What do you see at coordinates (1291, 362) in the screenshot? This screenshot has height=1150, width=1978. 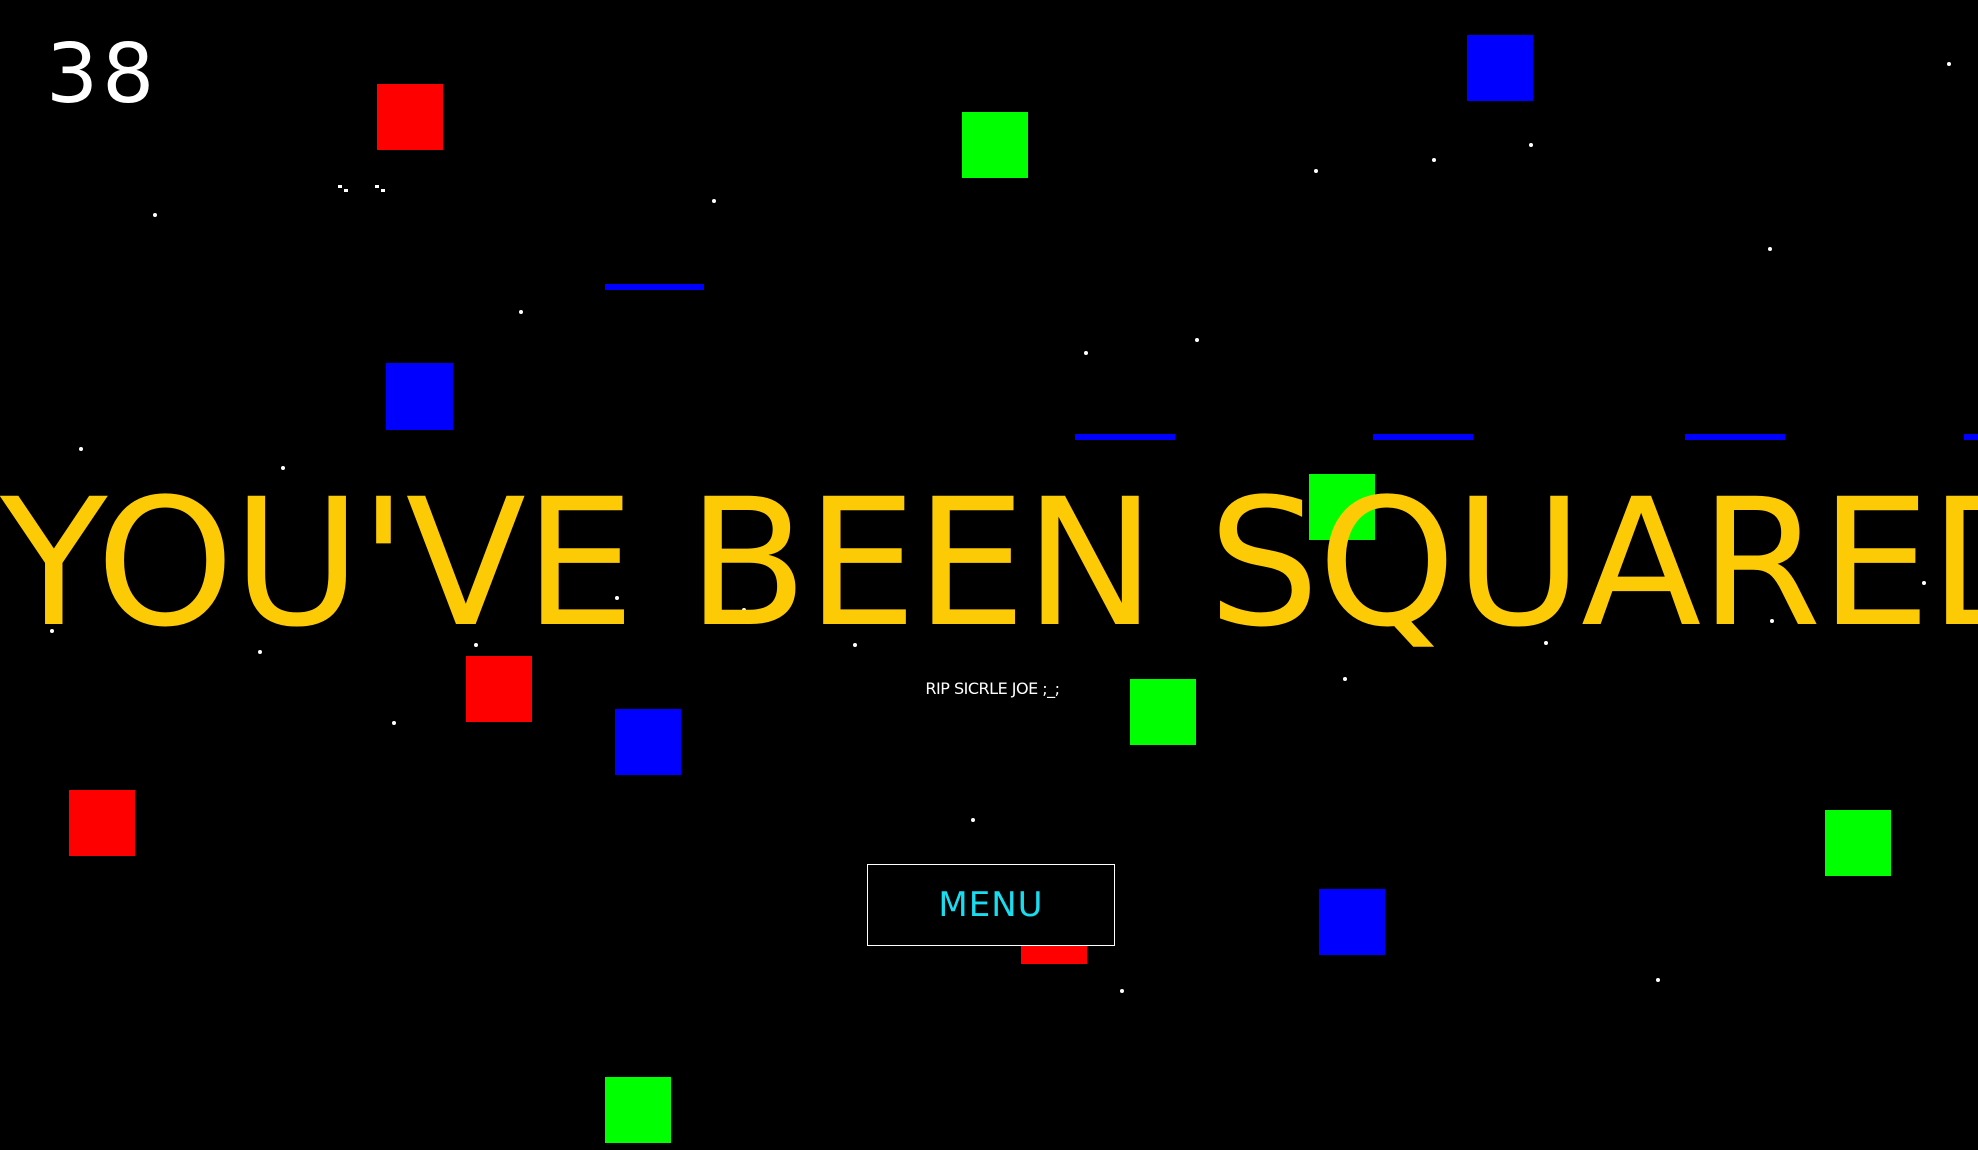 I see `lasers` at bounding box center [1291, 362].